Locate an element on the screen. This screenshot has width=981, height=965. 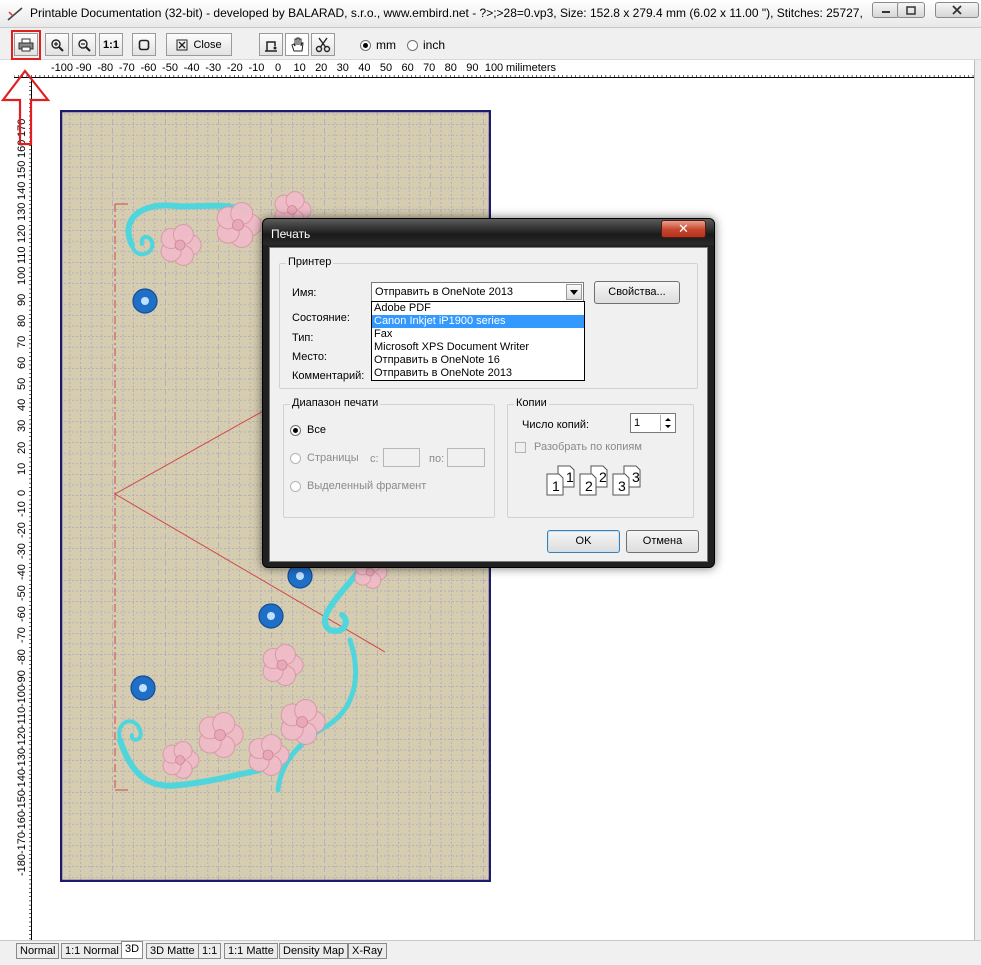
collate-digit: 1 is located at coordinates (556, 486).